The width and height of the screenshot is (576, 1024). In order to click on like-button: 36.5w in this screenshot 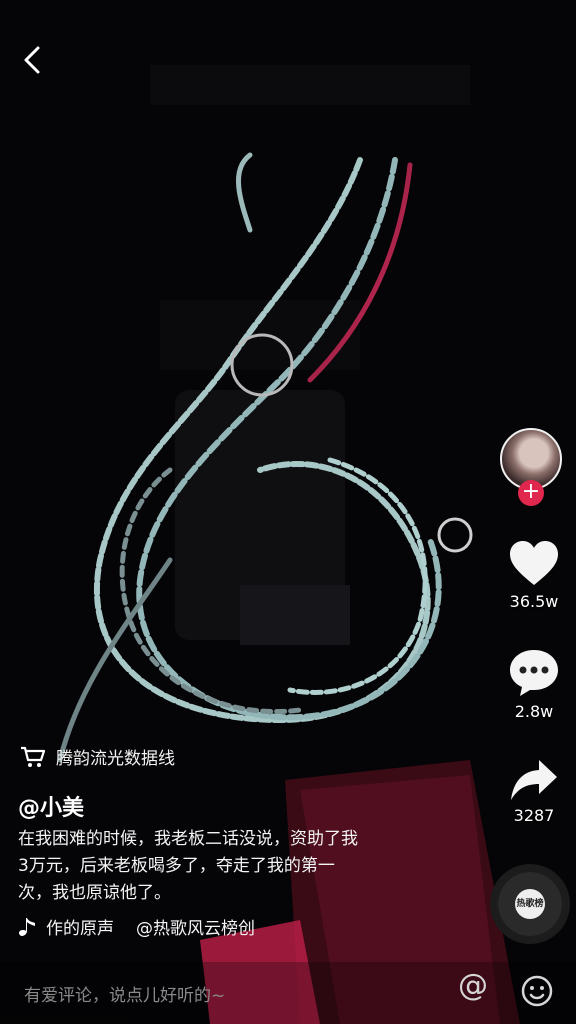, I will do `click(534, 575)`.